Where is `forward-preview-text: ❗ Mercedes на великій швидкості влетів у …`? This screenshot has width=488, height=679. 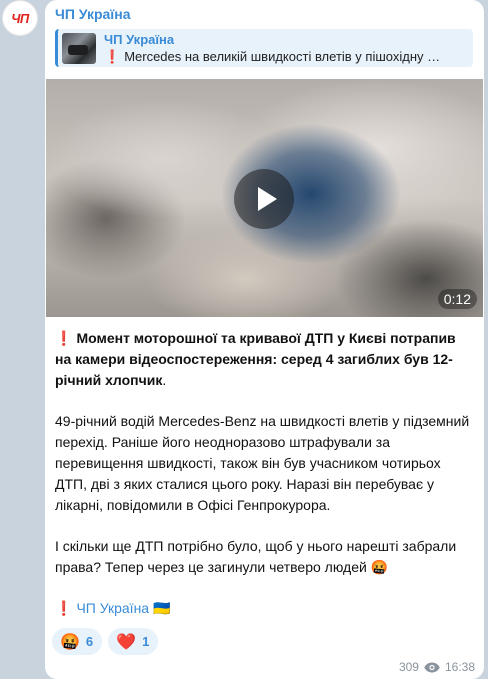 forward-preview-text: ❗ Mercedes на великій швидкості влетів у … is located at coordinates (286, 57).